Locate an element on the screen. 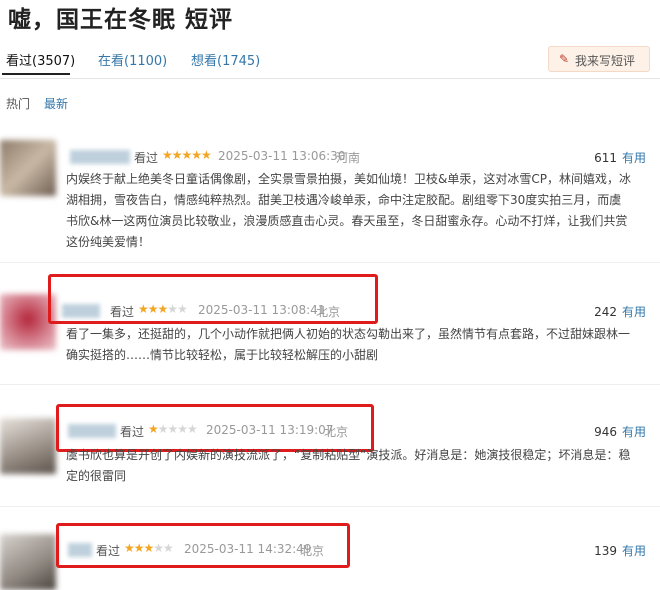  useful-vote: 139 有用 is located at coordinates (620, 550).